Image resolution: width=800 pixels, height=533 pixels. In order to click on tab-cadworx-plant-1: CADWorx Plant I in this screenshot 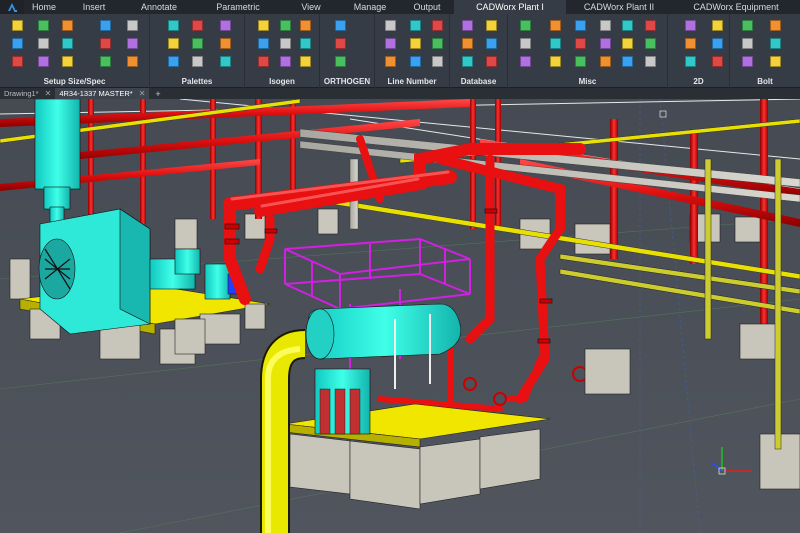, I will do `click(510, 7)`.